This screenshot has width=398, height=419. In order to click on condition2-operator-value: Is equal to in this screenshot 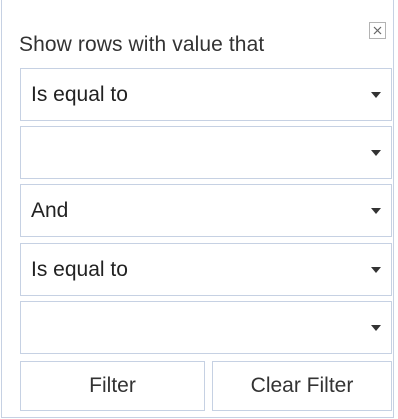, I will do `click(79, 269)`.